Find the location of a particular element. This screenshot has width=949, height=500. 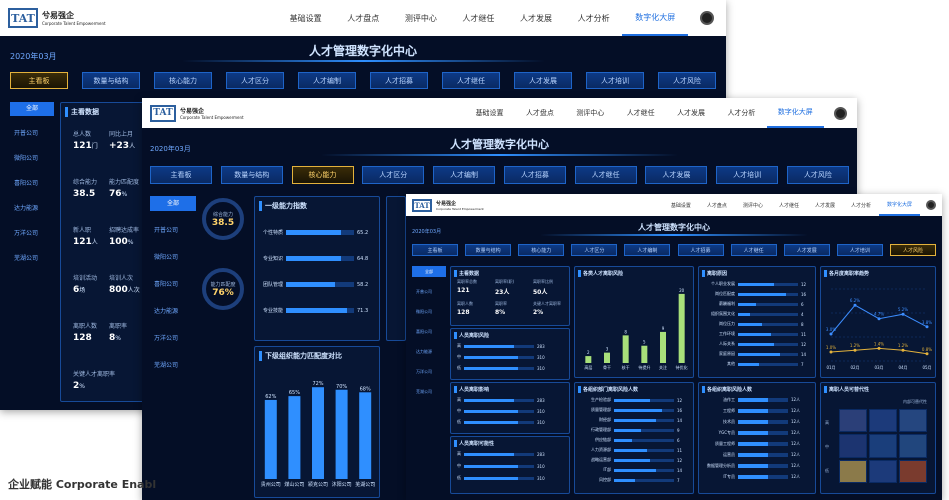

data-label: 2 is located at coordinates (588, 352).